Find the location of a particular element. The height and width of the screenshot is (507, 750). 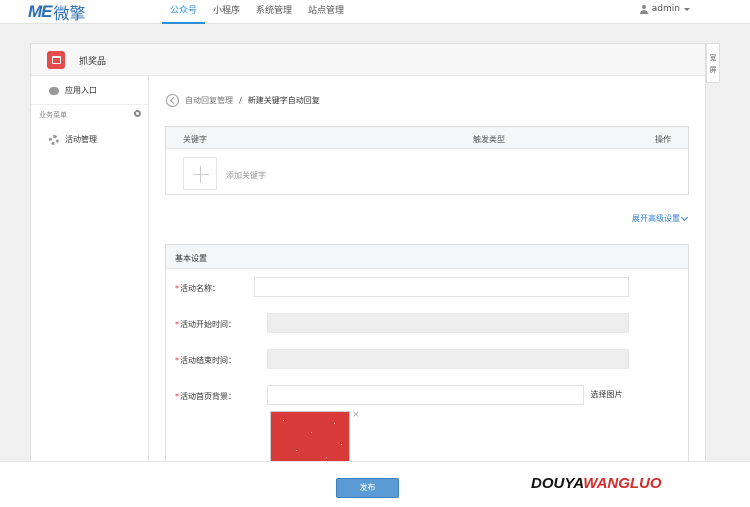

sidebar-item-label: 应用入口 is located at coordinates (81, 90).